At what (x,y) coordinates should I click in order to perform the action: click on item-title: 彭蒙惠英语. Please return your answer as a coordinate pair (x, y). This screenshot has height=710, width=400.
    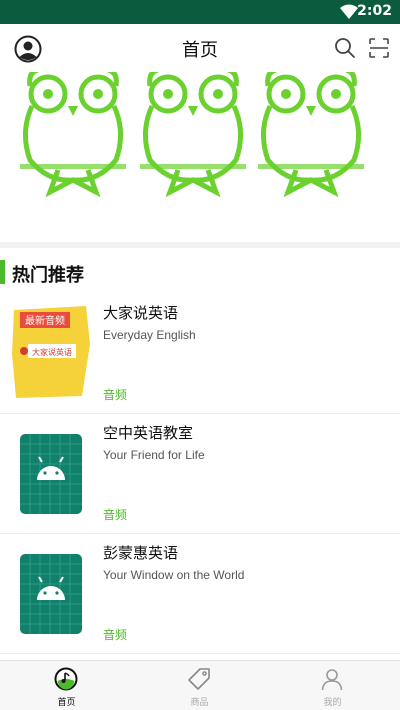
    Looking at the image, I should click on (141, 553).